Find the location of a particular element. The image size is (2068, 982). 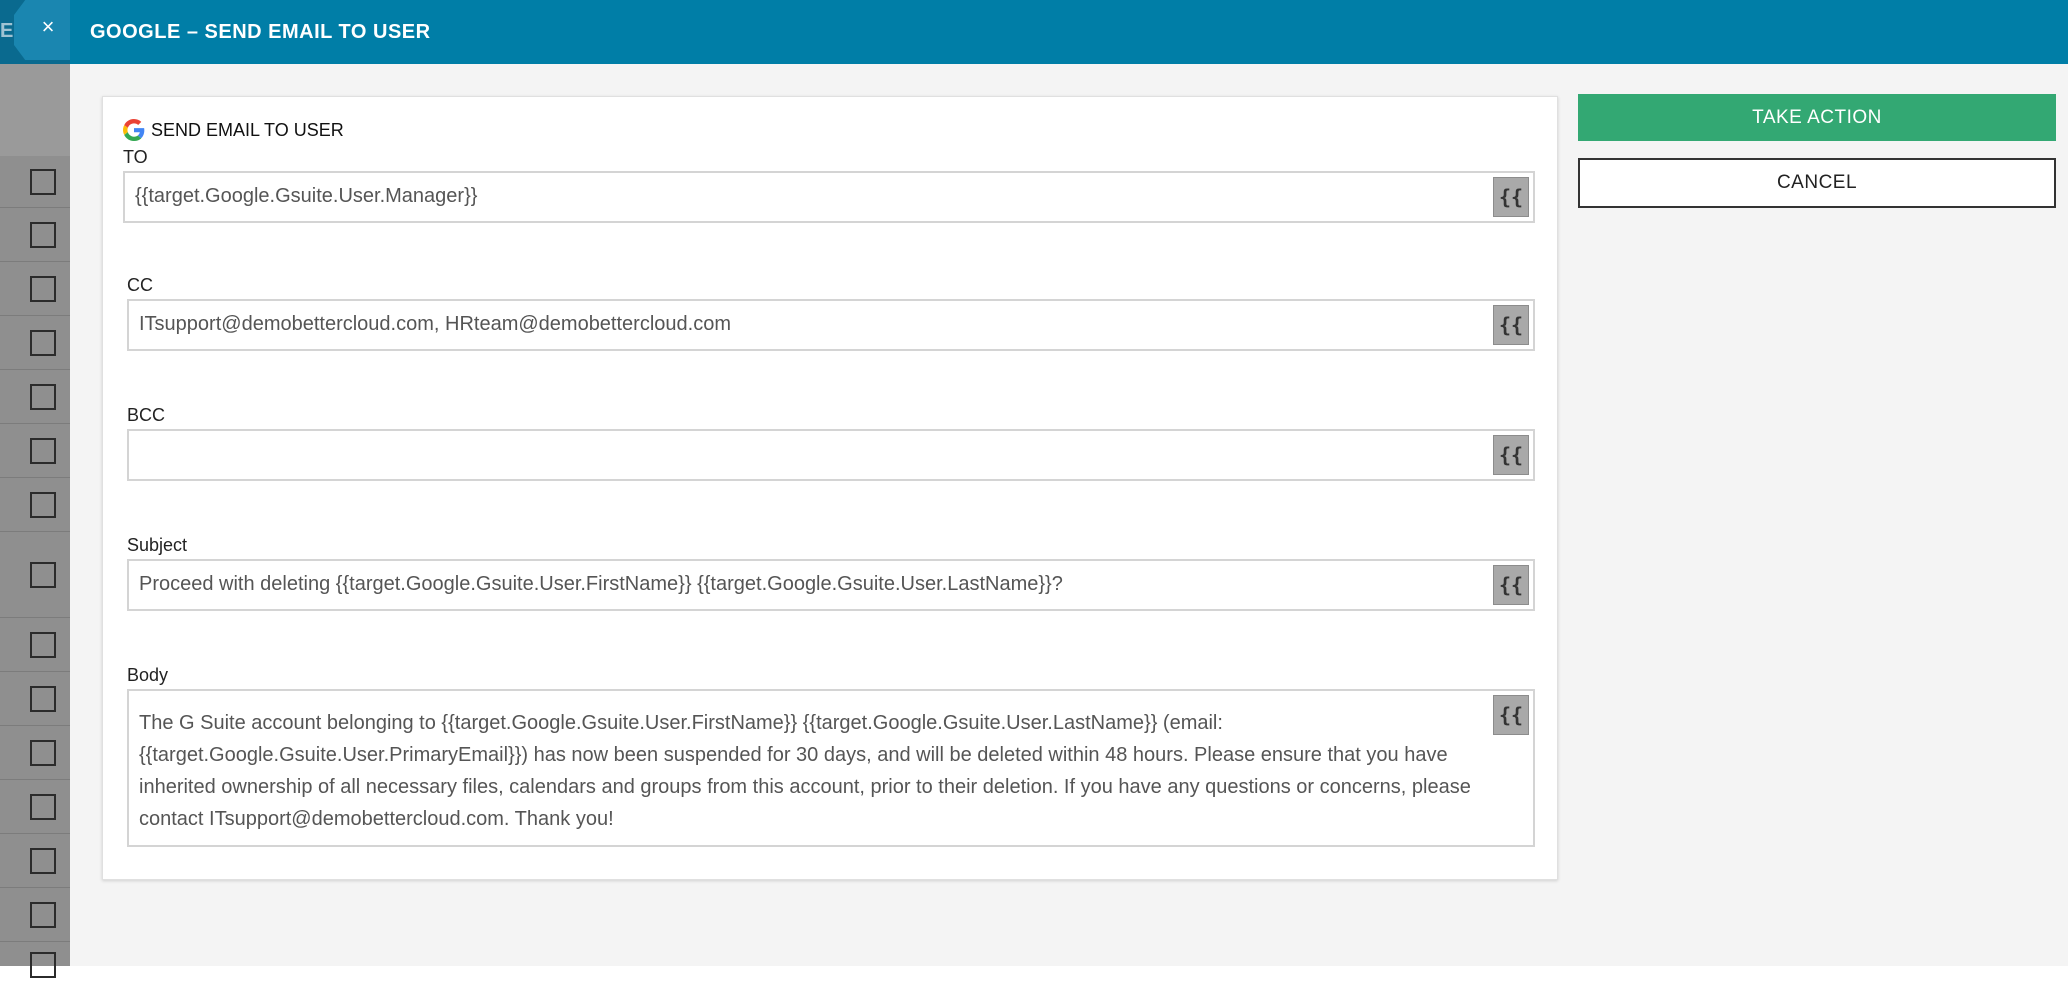

background-page: ER is located at coordinates (35, 489).